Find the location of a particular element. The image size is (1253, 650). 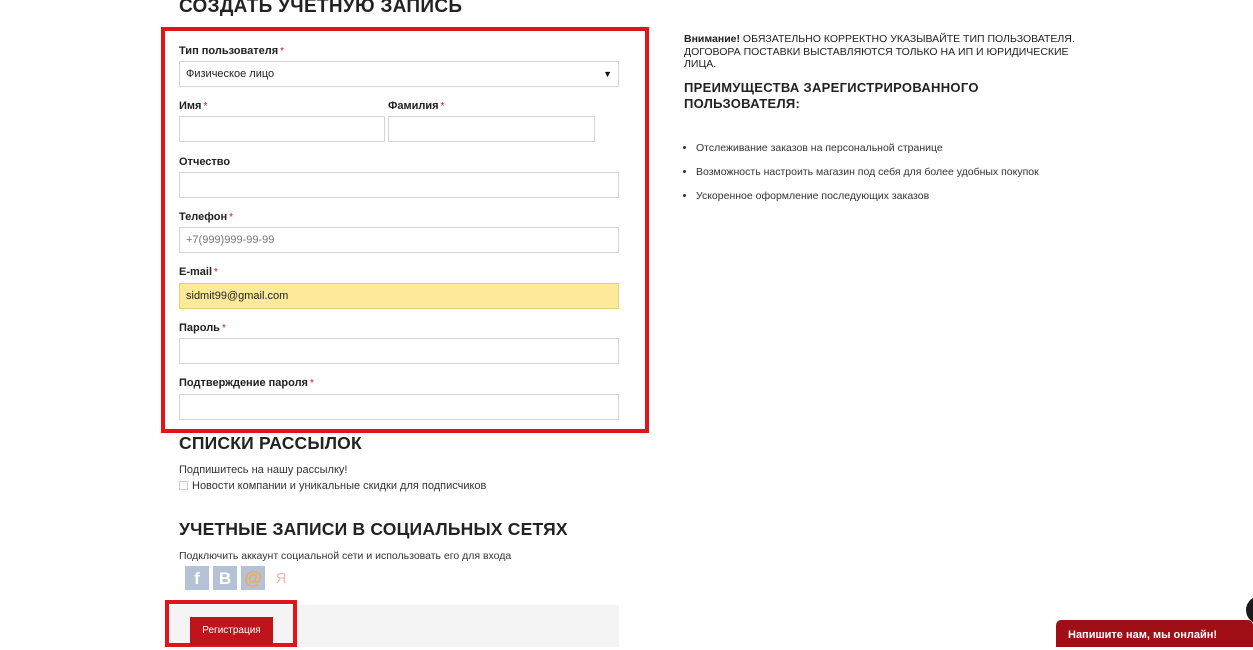

last-name-label: Фамилия * is located at coordinates (416, 106).